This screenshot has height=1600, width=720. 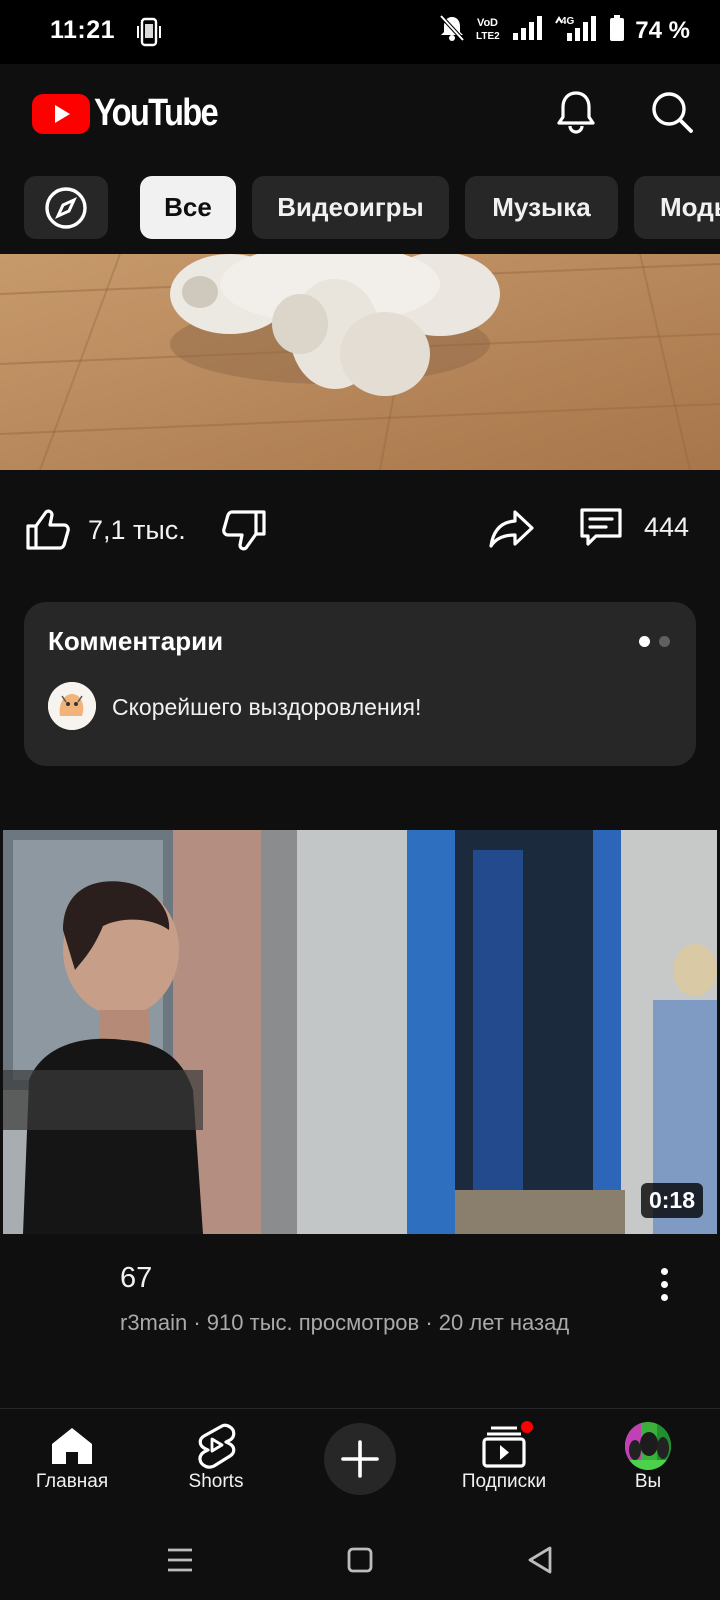 I want to click on dislike-button, so click(x=245, y=531).